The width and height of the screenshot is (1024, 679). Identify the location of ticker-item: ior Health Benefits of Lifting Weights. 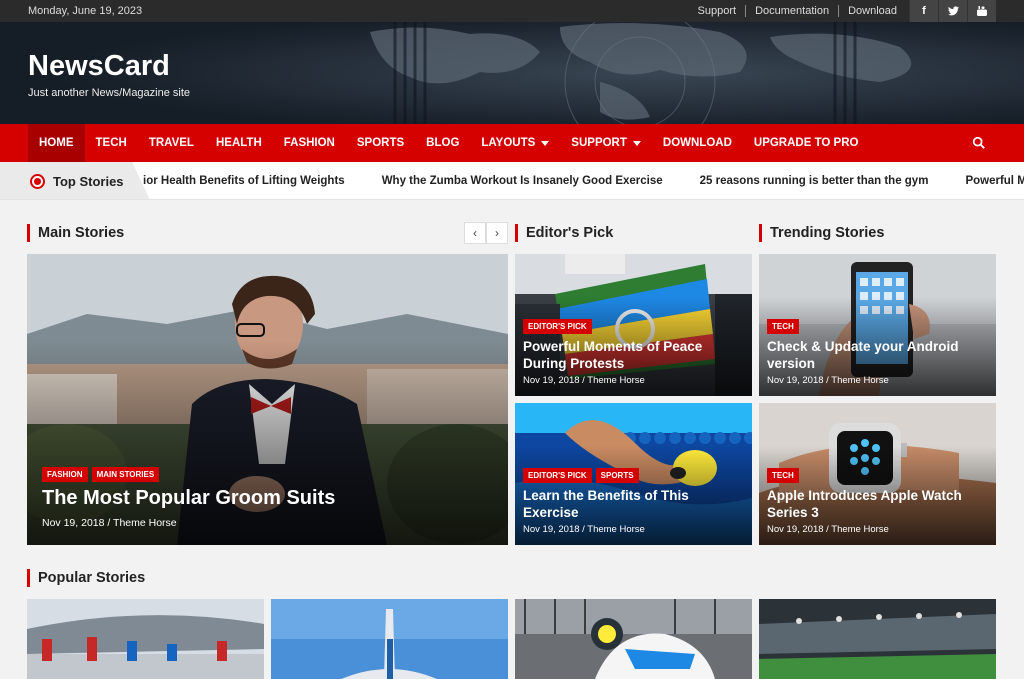
(244, 181).